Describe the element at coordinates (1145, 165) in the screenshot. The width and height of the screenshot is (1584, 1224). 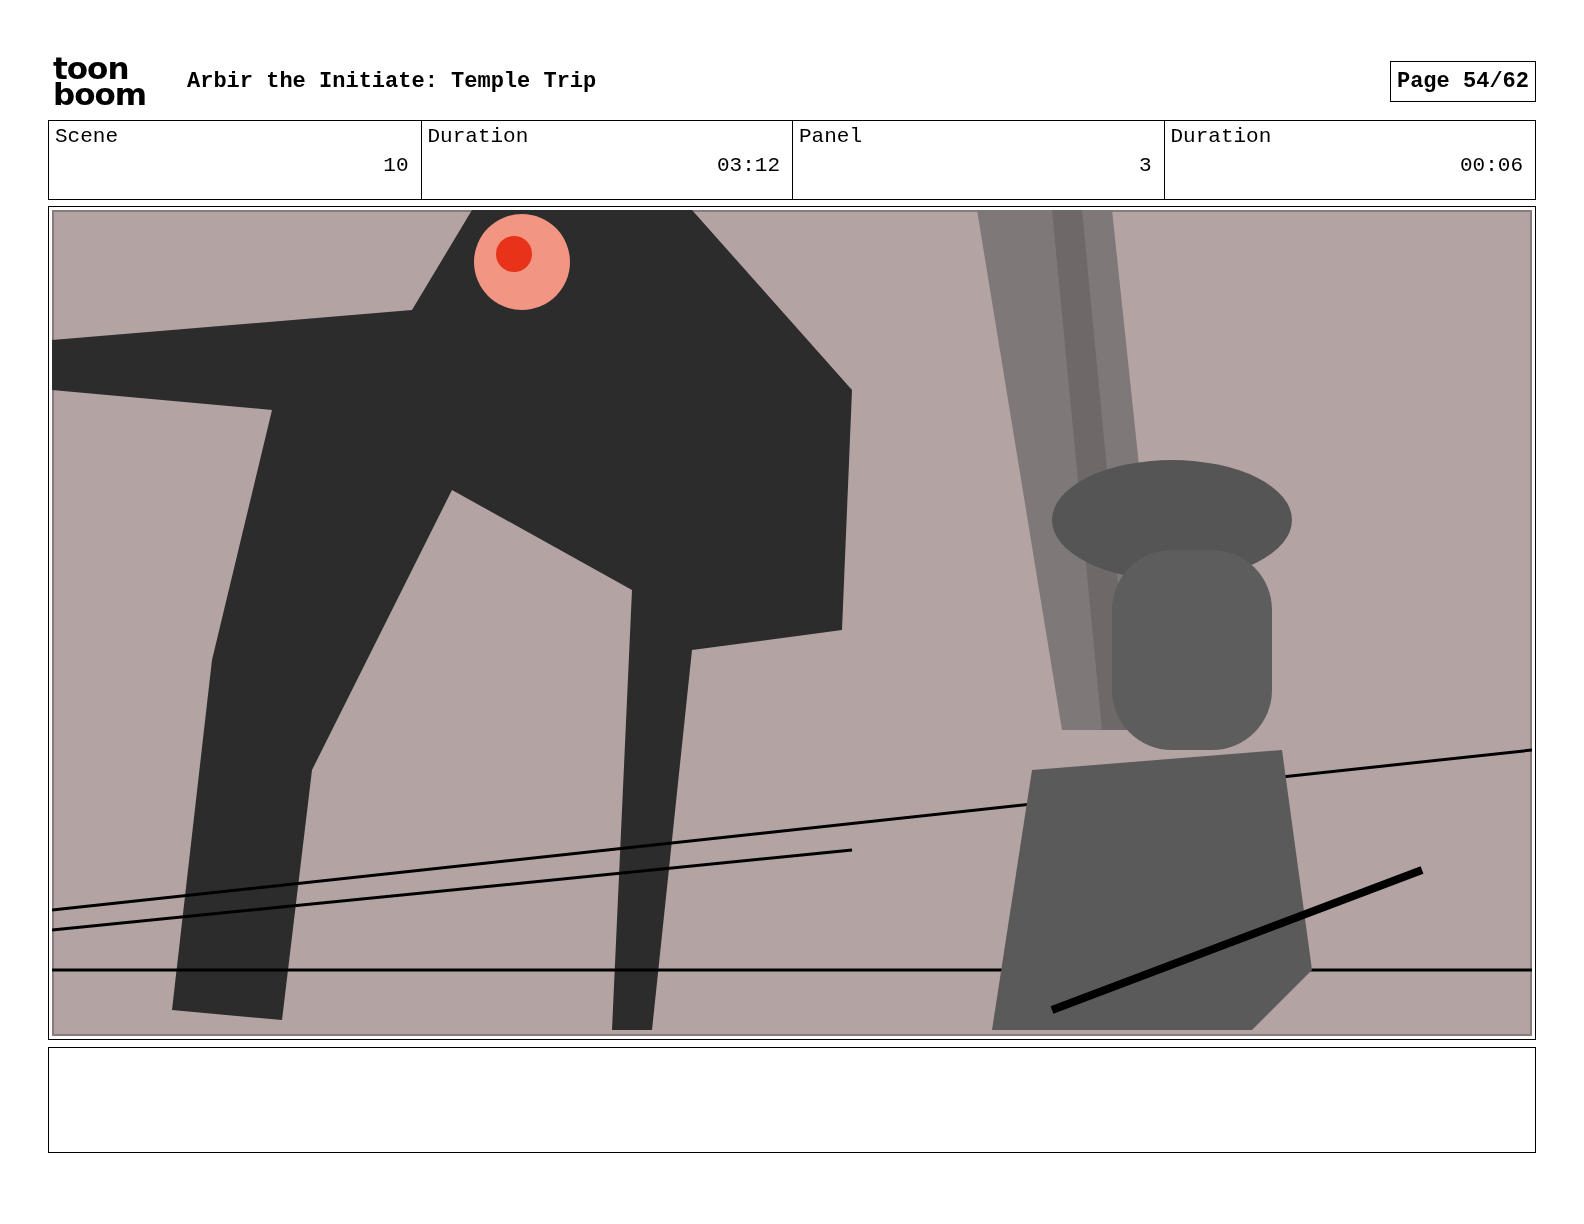
I see `field-value: 3` at that location.